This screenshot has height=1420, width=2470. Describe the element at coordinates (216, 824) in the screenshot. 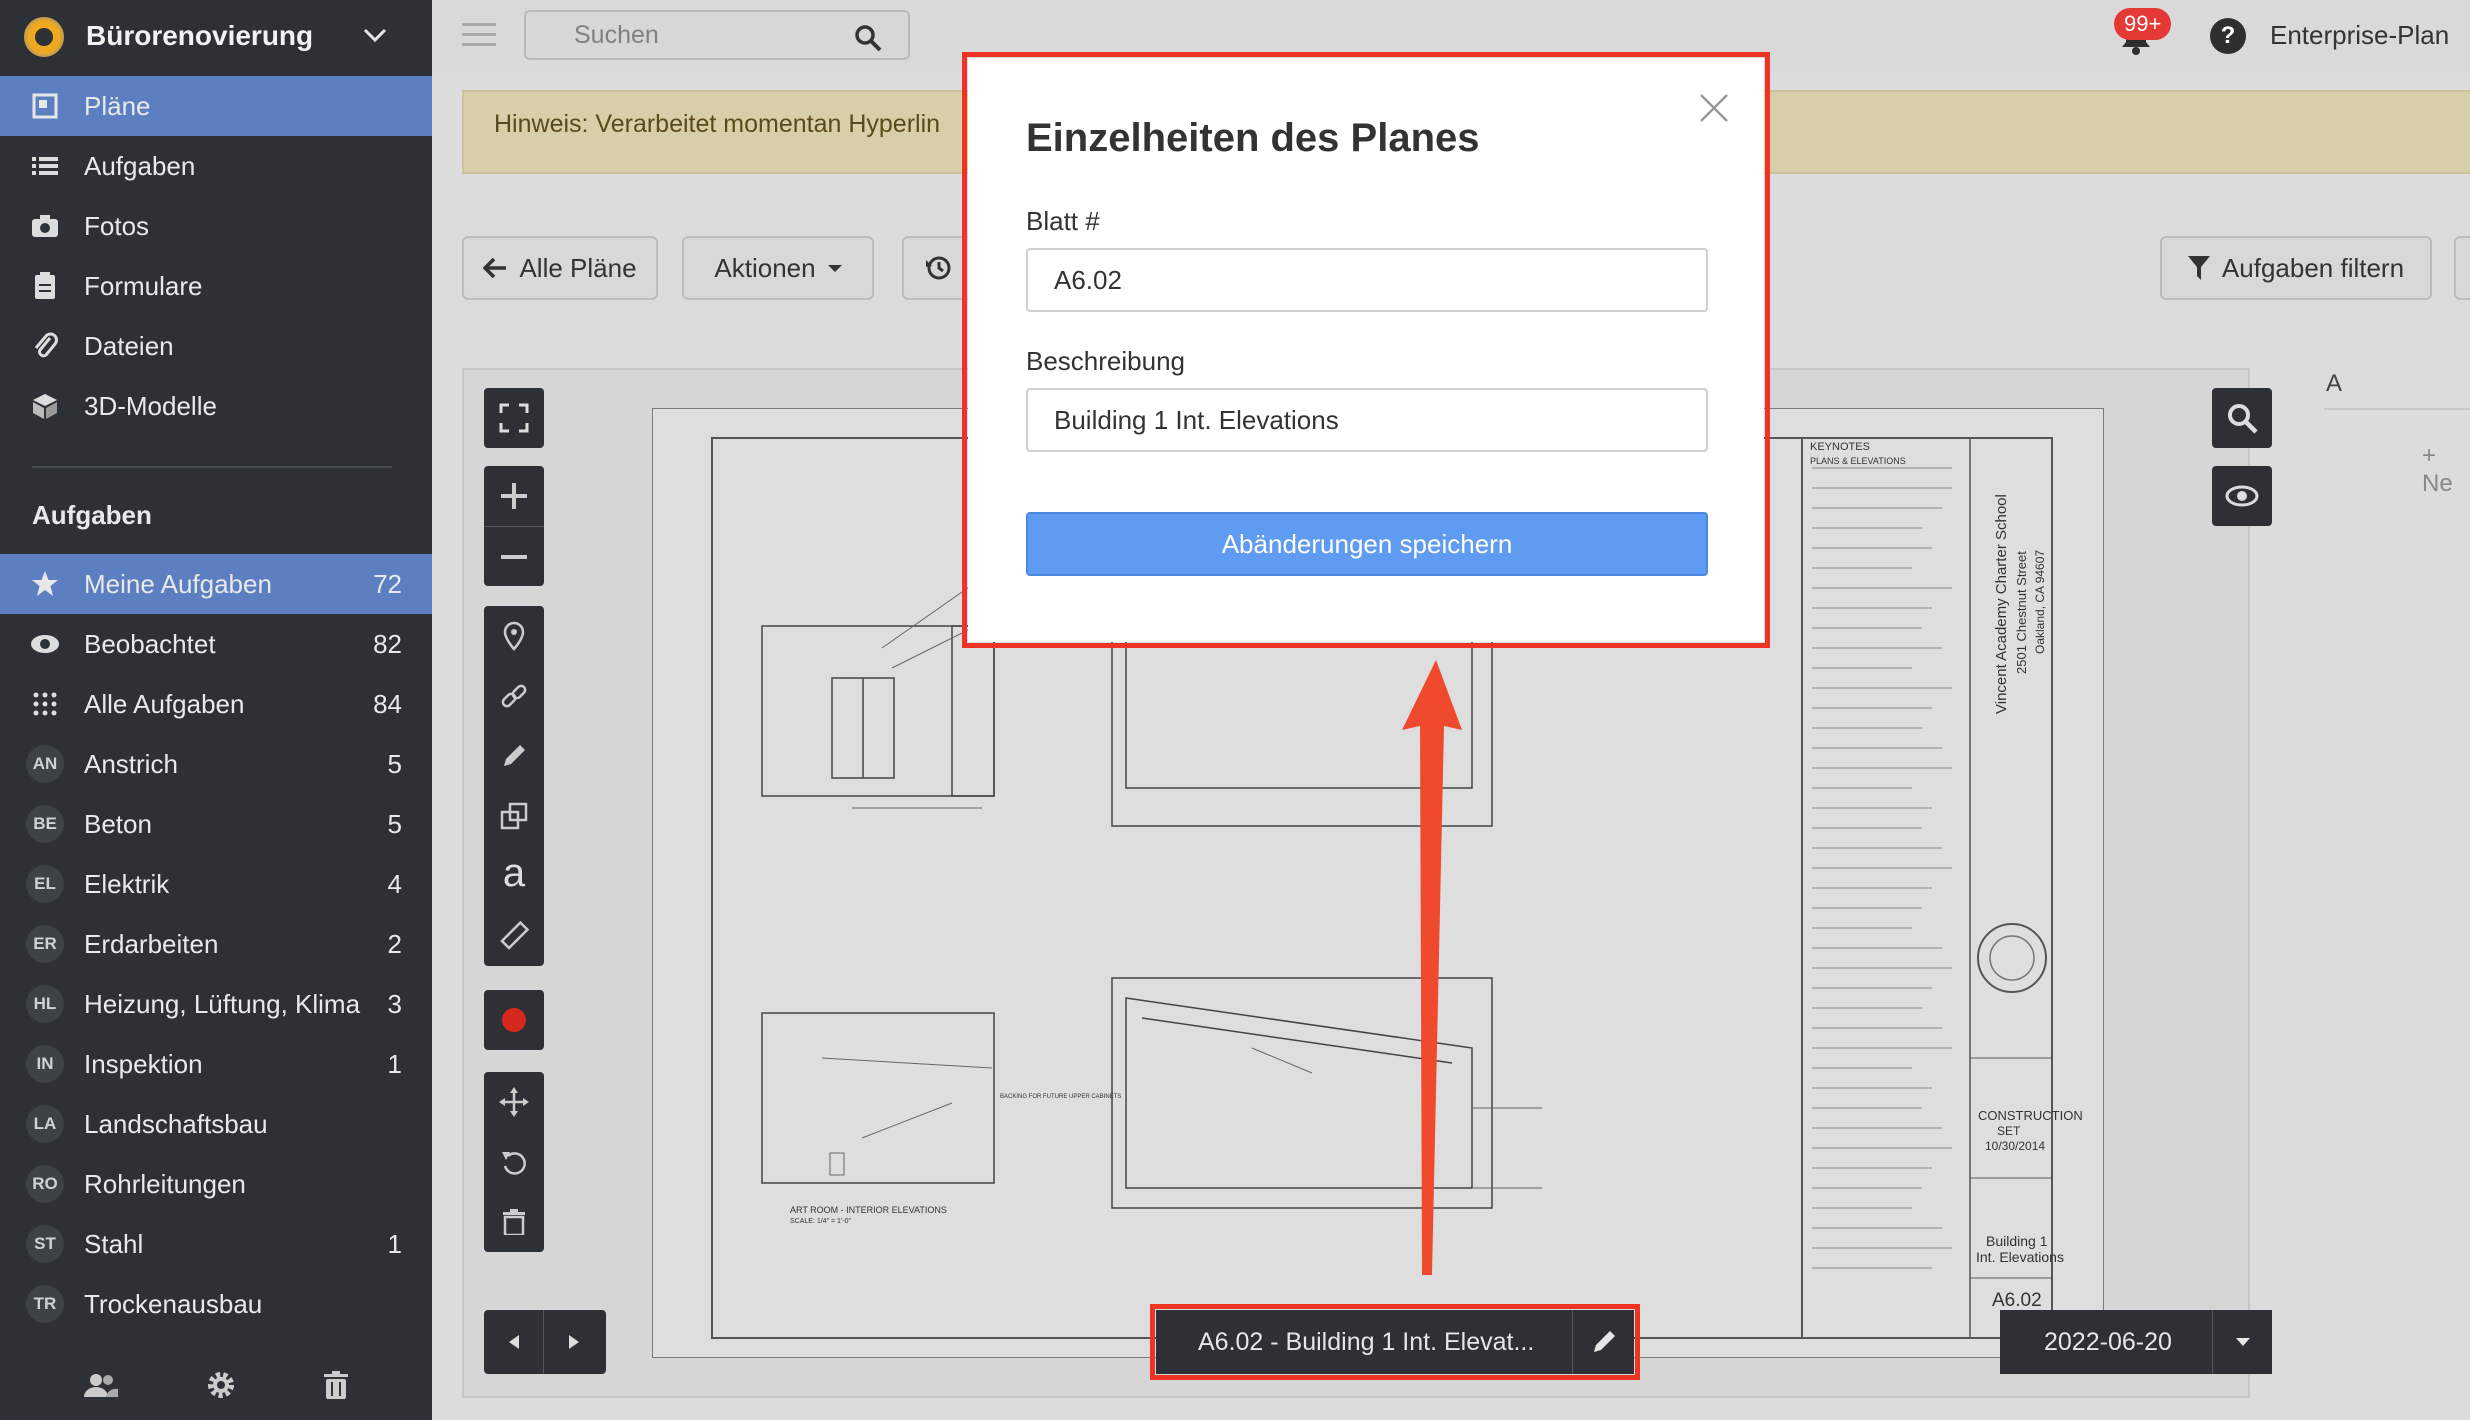

I see `sidebar-item-beton: BE Beton 5` at that location.